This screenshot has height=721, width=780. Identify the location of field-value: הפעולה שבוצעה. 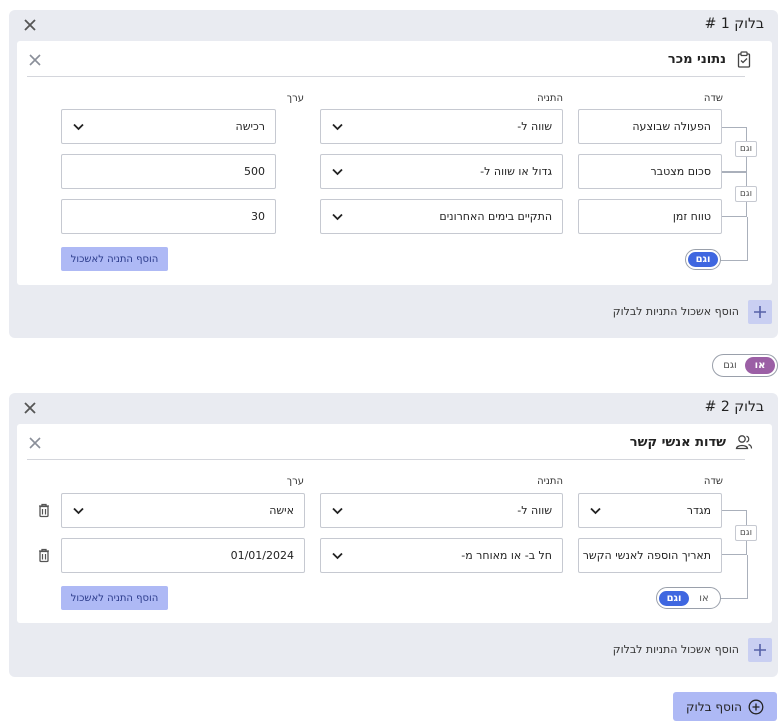
(671, 126).